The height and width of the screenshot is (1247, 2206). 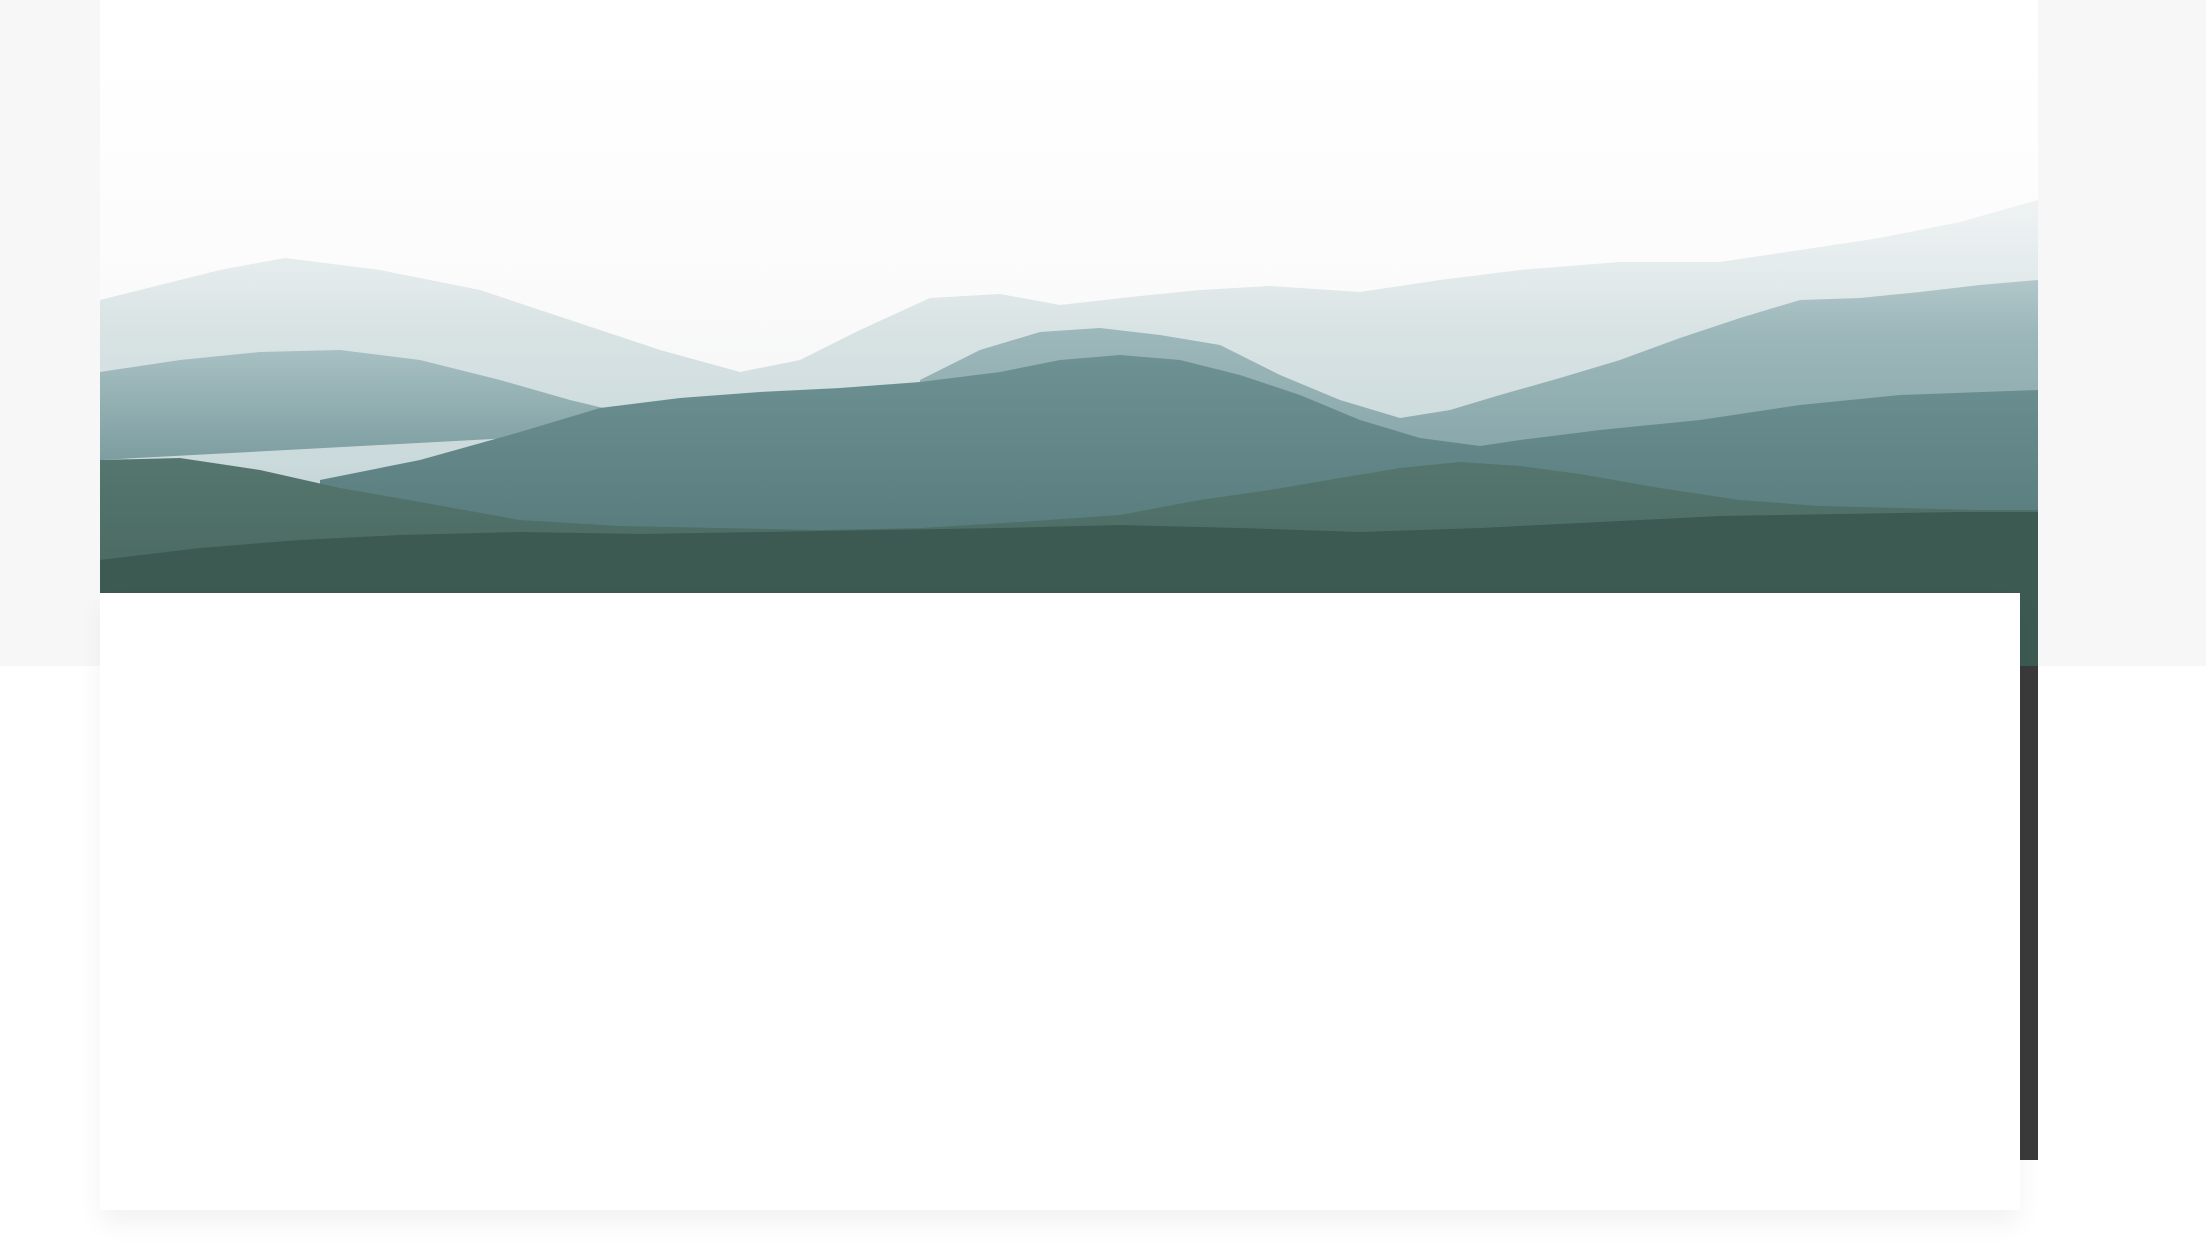 What do you see at coordinates (2029, 913) in the screenshot?
I see `scrollbar-track` at bounding box center [2029, 913].